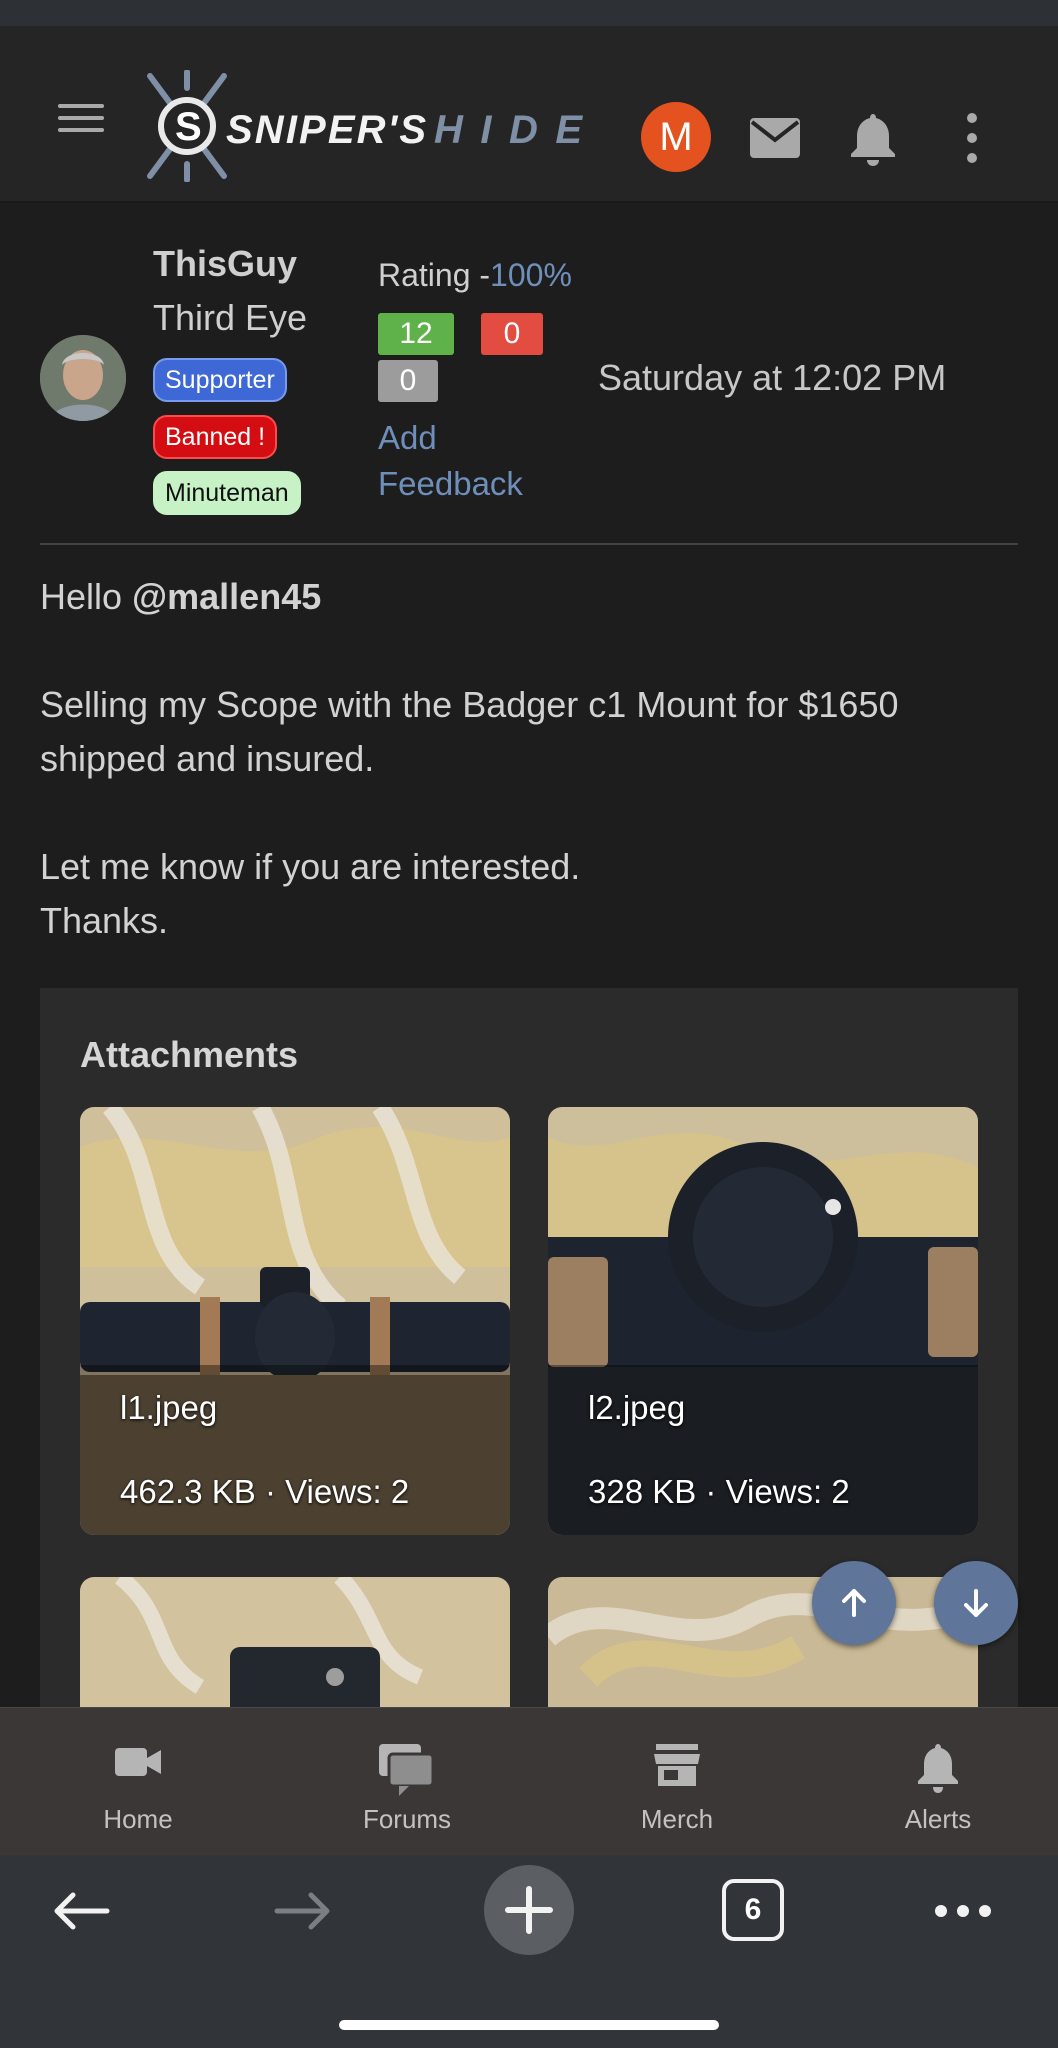 Image resolution: width=1058 pixels, height=2048 pixels. I want to click on minuteman-badge: Minuteman, so click(227, 493).